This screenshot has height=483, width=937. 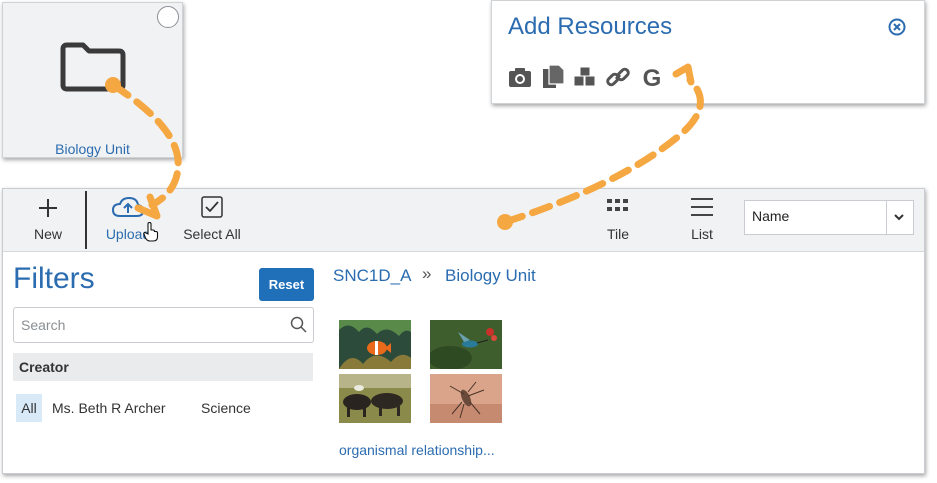 I want to click on checkbox-icon, so click(x=212, y=207).